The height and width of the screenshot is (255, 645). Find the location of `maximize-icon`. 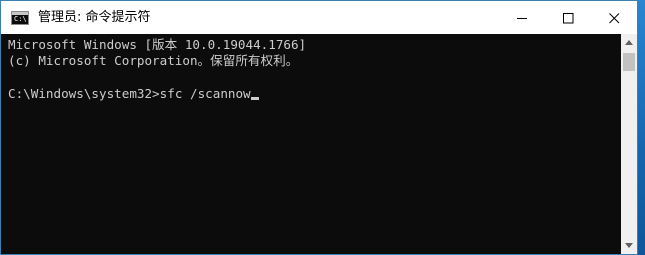

maximize-icon is located at coordinates (568, 18).